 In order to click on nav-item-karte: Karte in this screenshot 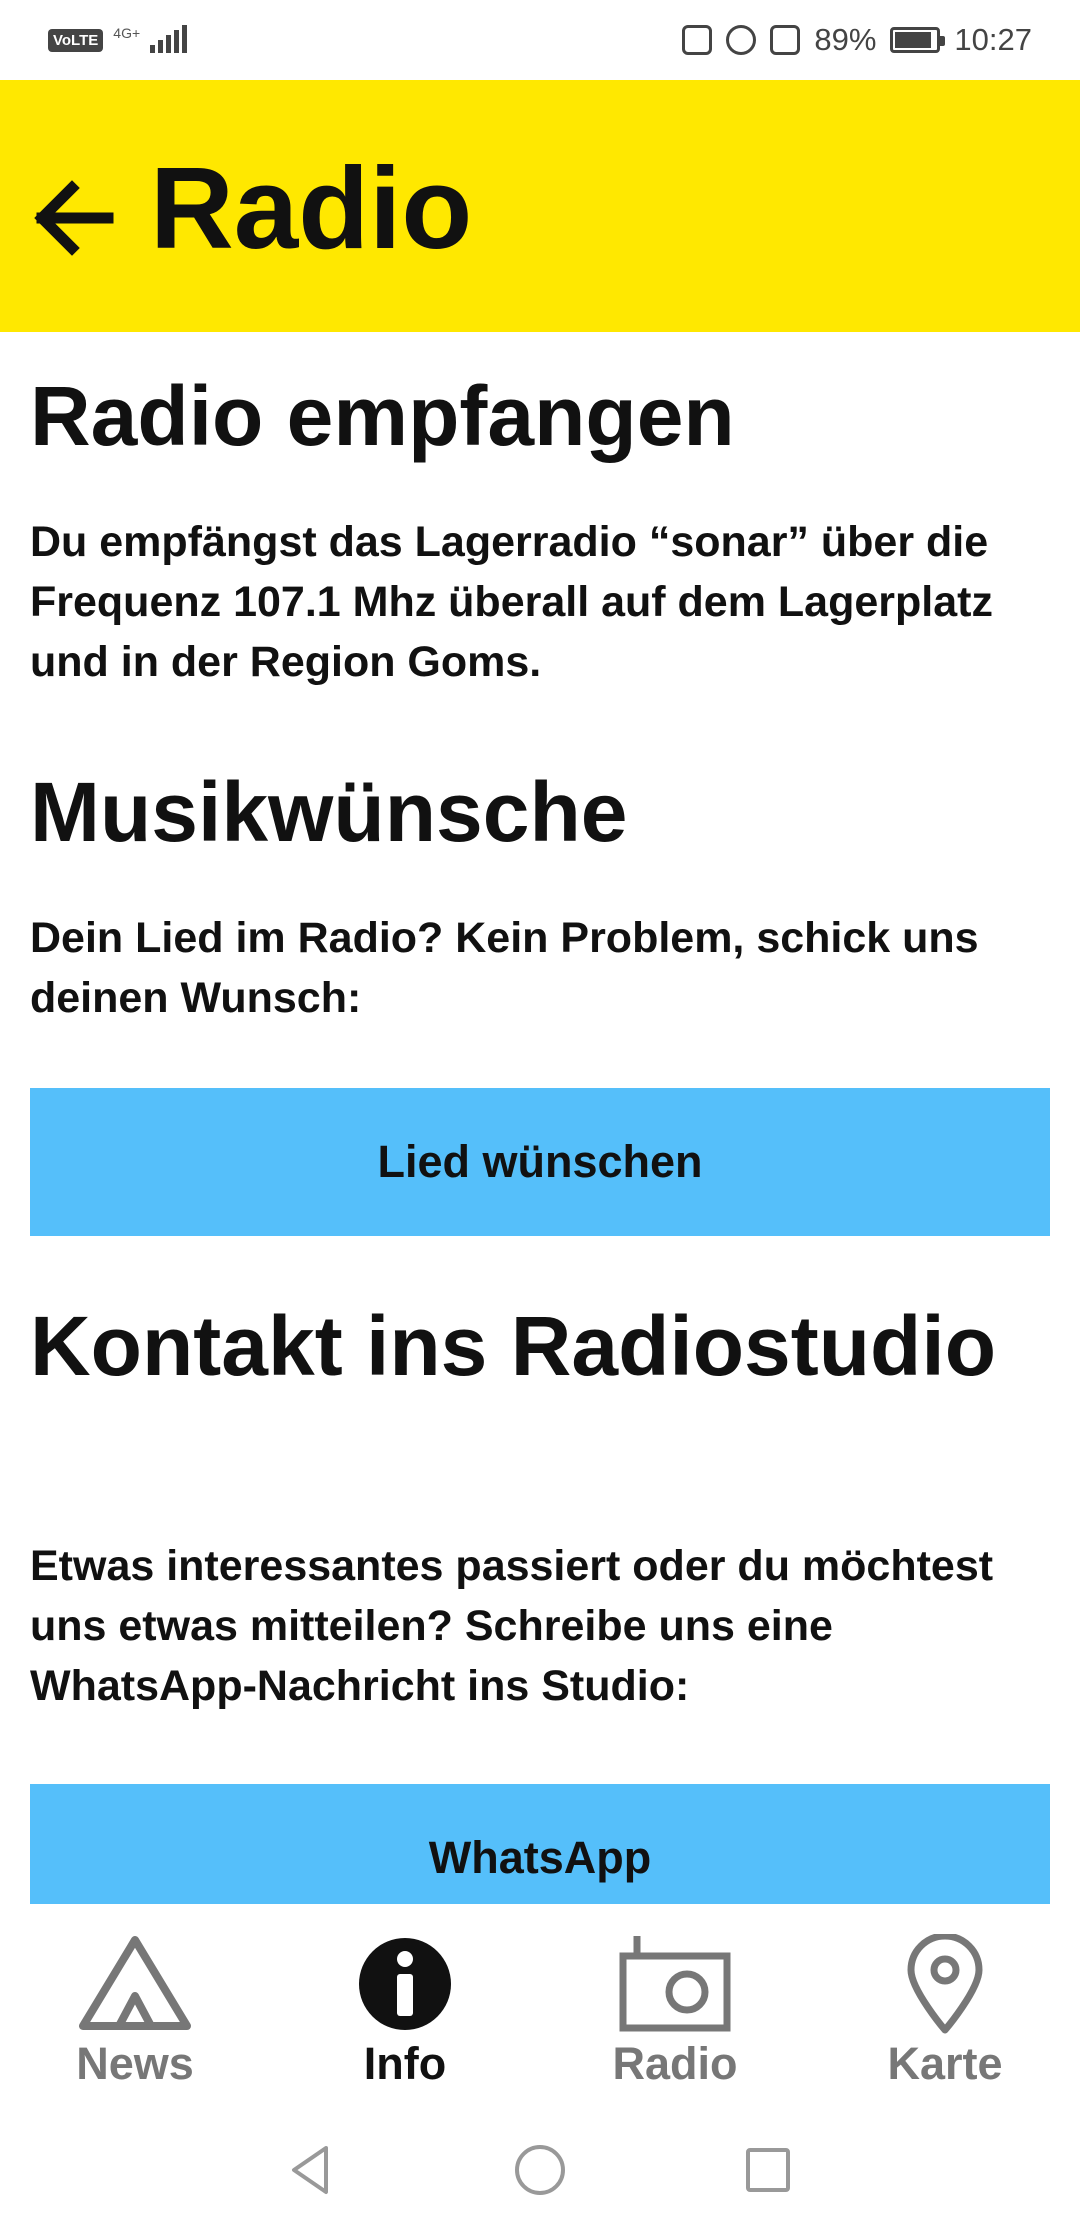, I will do `click(945, 2004)`.